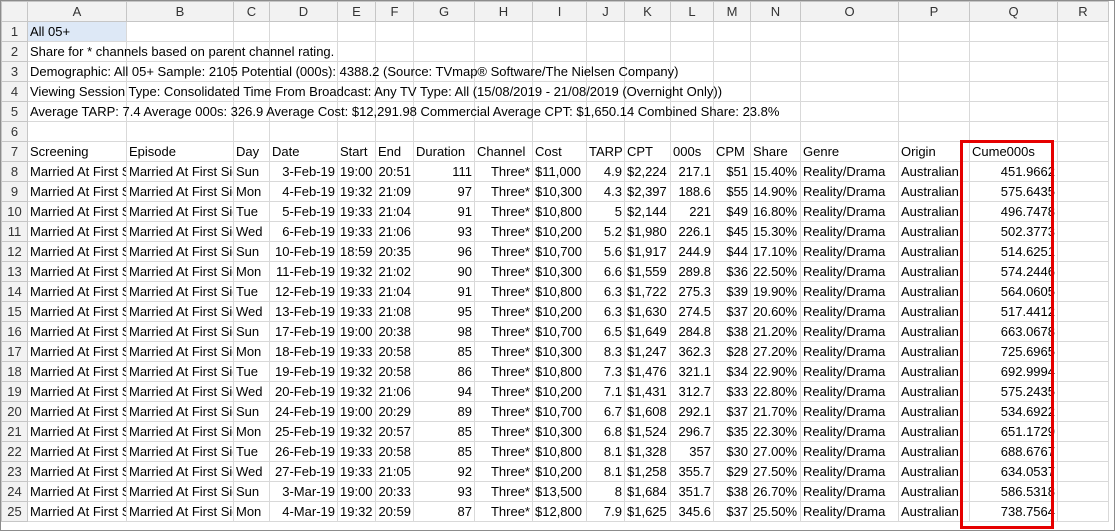 The image size is (1115, 531). What do you see at coordinates (605, 471) in the screenshot?
I see `cell-j23: 8.1` at bounding box center [605, 471].